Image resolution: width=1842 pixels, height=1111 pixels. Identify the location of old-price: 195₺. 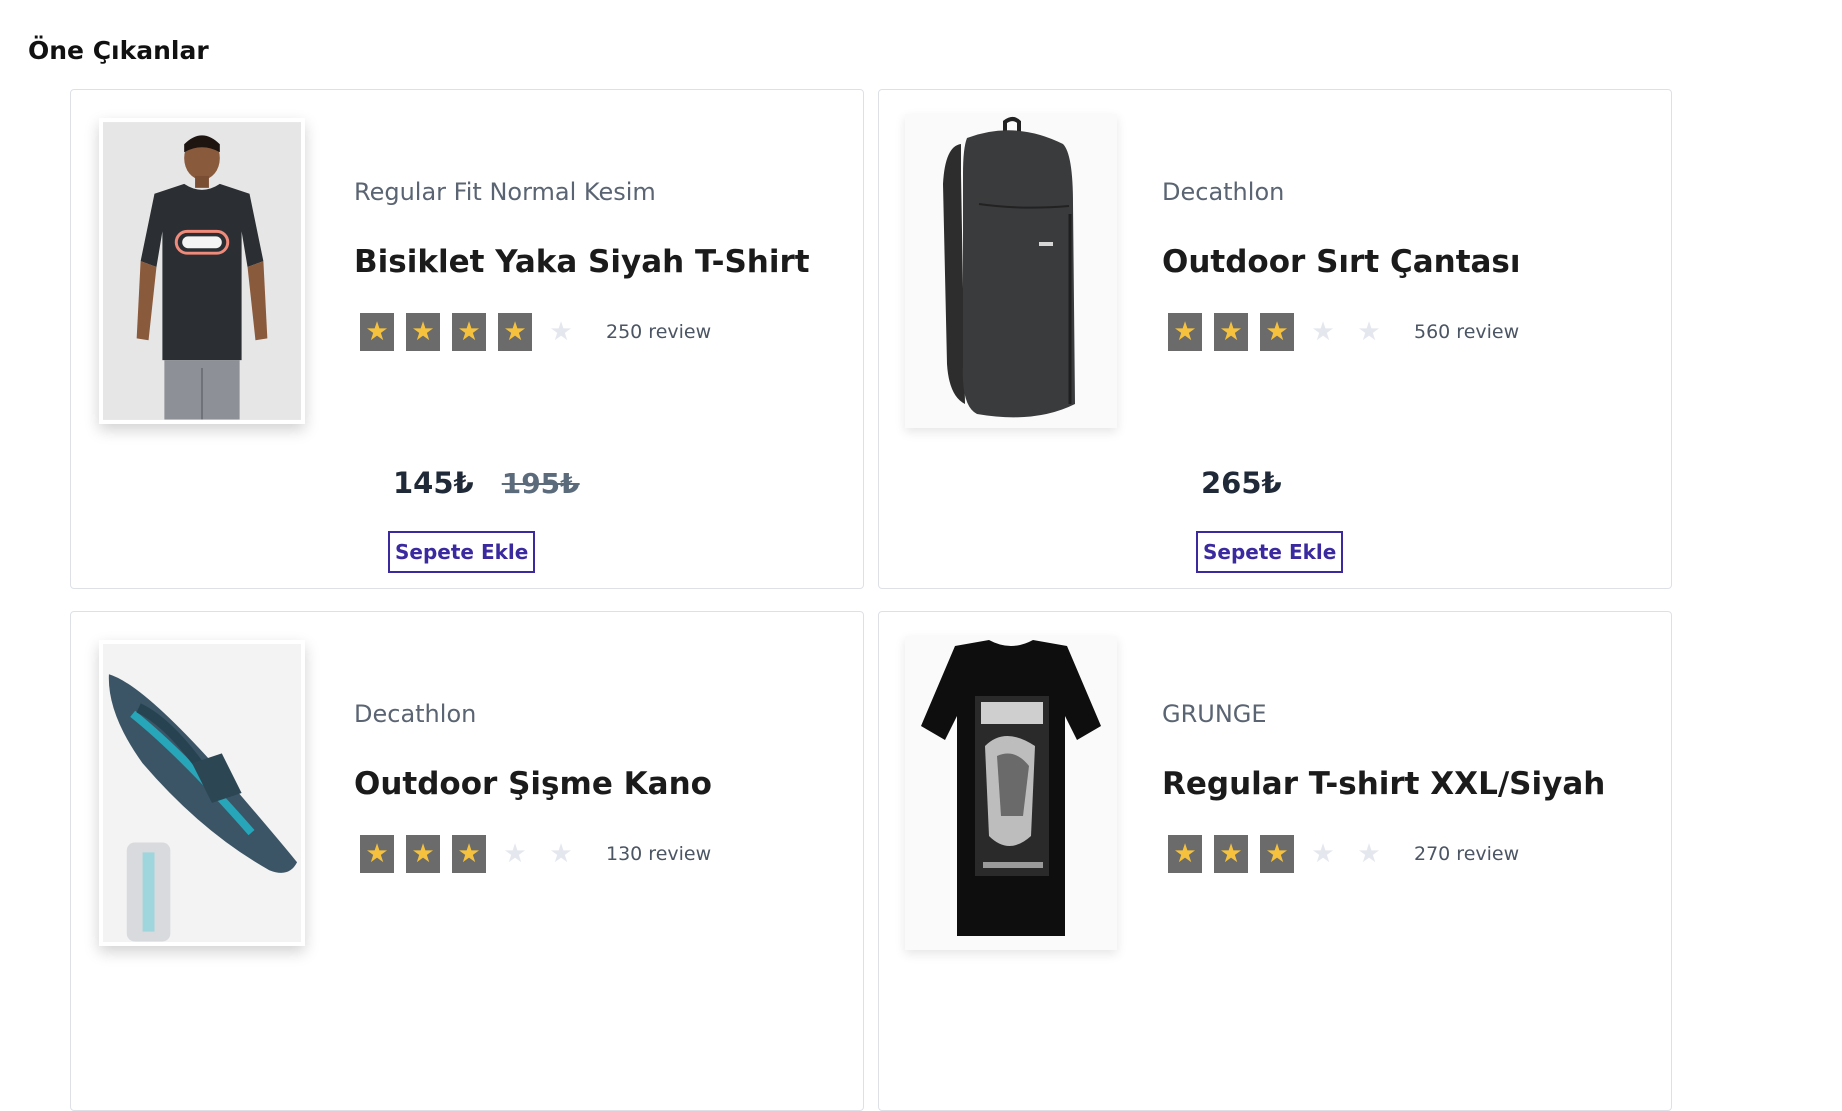
(540, 483).